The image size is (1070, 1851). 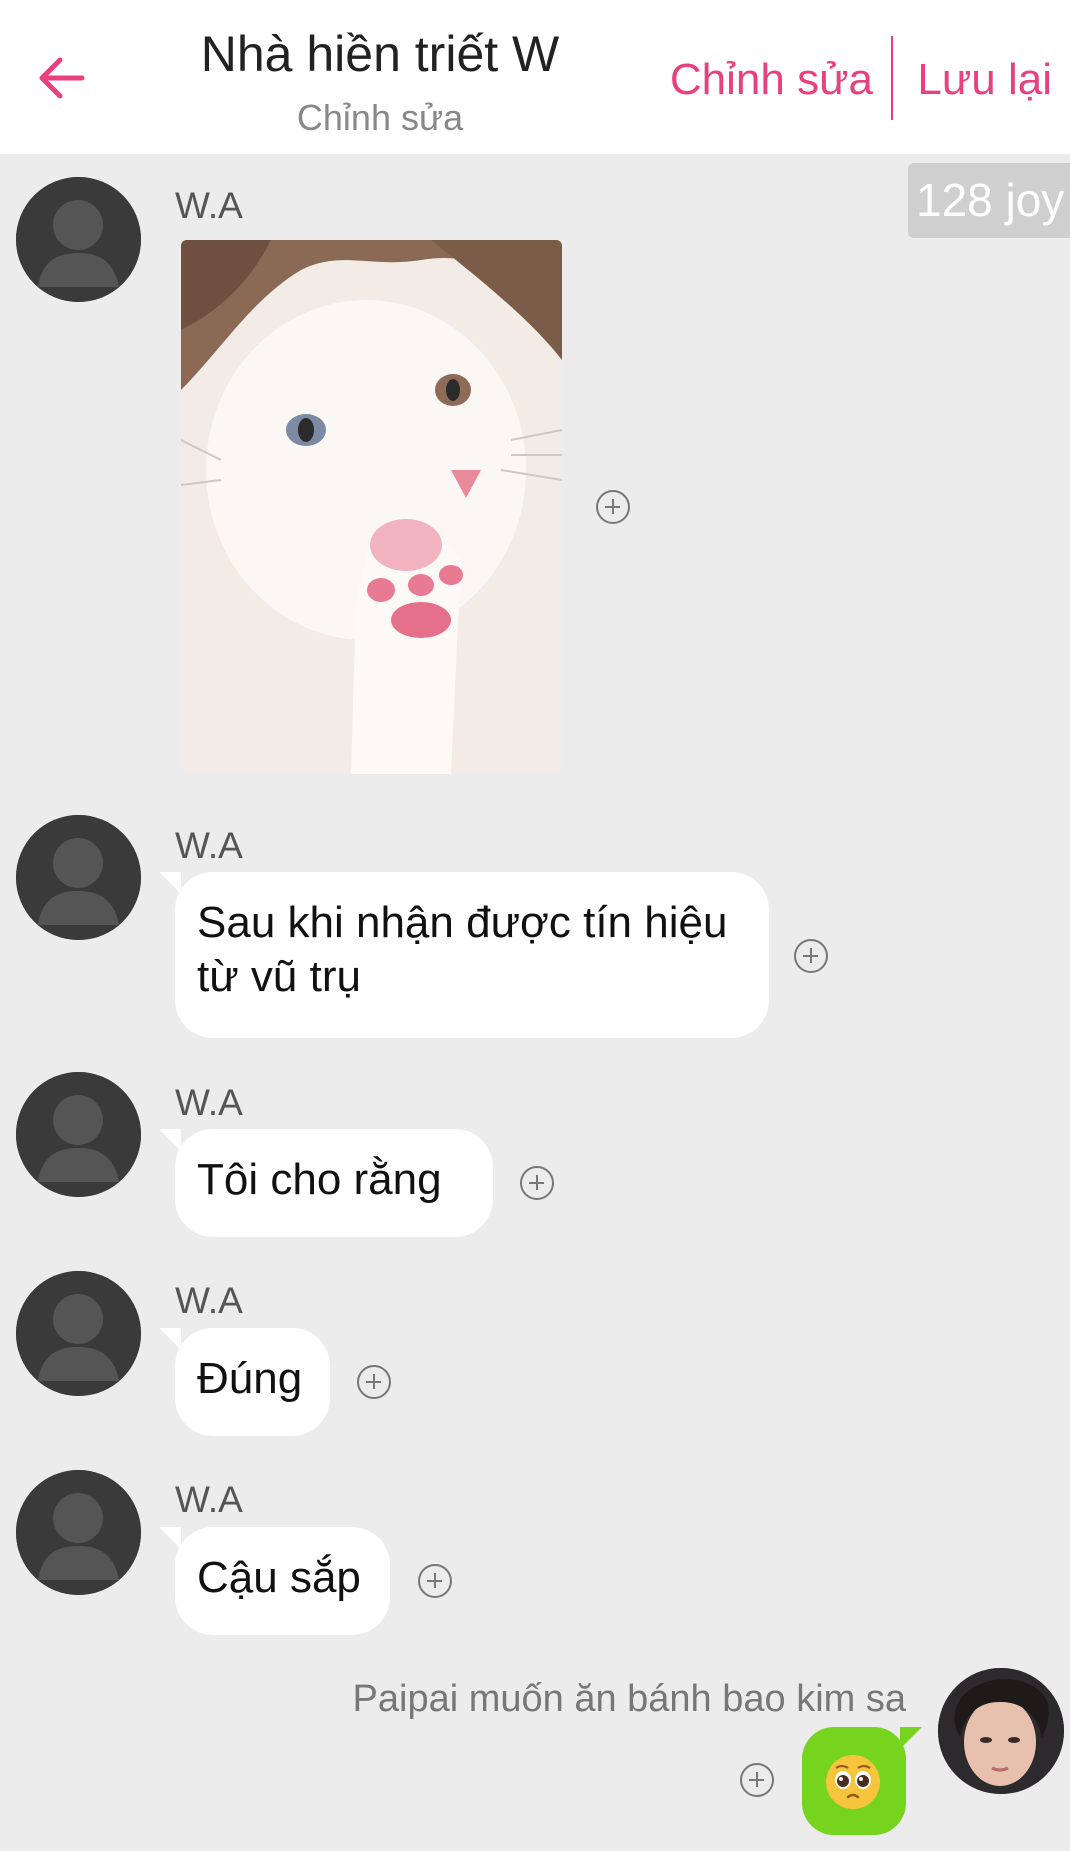 What do you see at coordinates (464, 955) in the screenshot?
I see `message-bubble: Sau khi nhận được tín hiệu từ vũ trụ` at bounding box center [464, 955].